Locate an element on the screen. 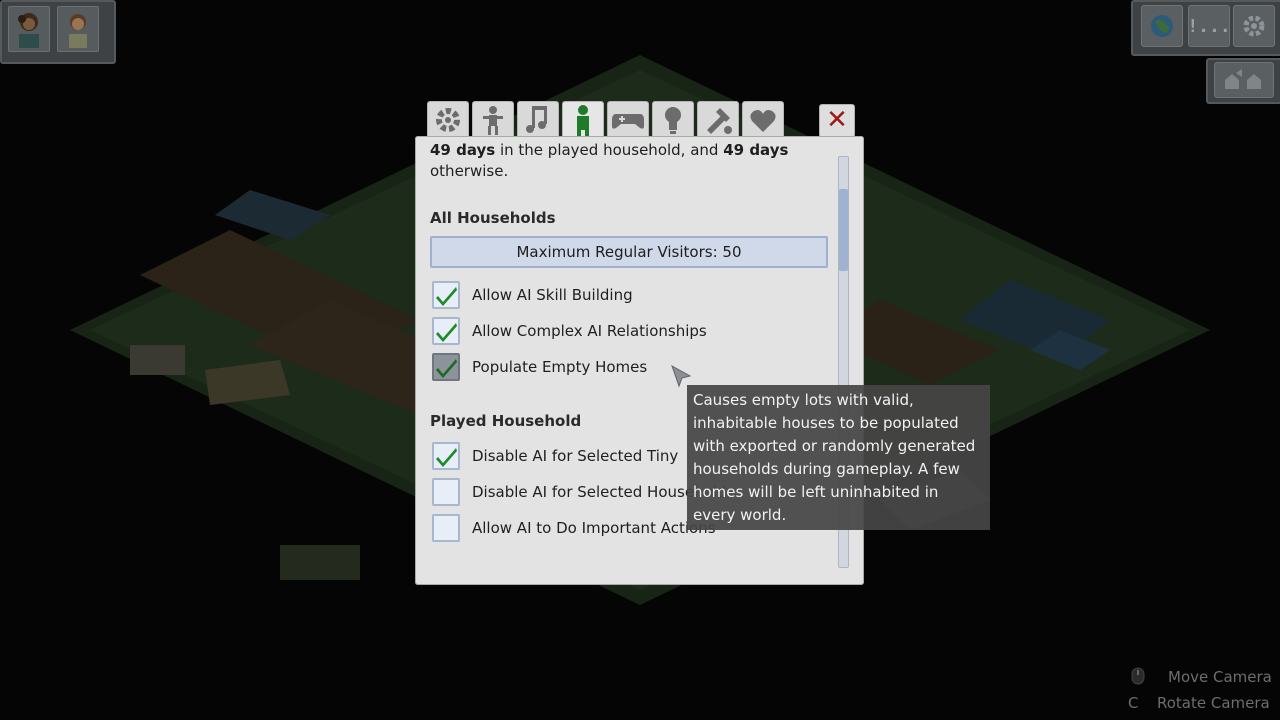 The image size is (1280, 720). close-button: ✕ is located at coordinates (837, 121).